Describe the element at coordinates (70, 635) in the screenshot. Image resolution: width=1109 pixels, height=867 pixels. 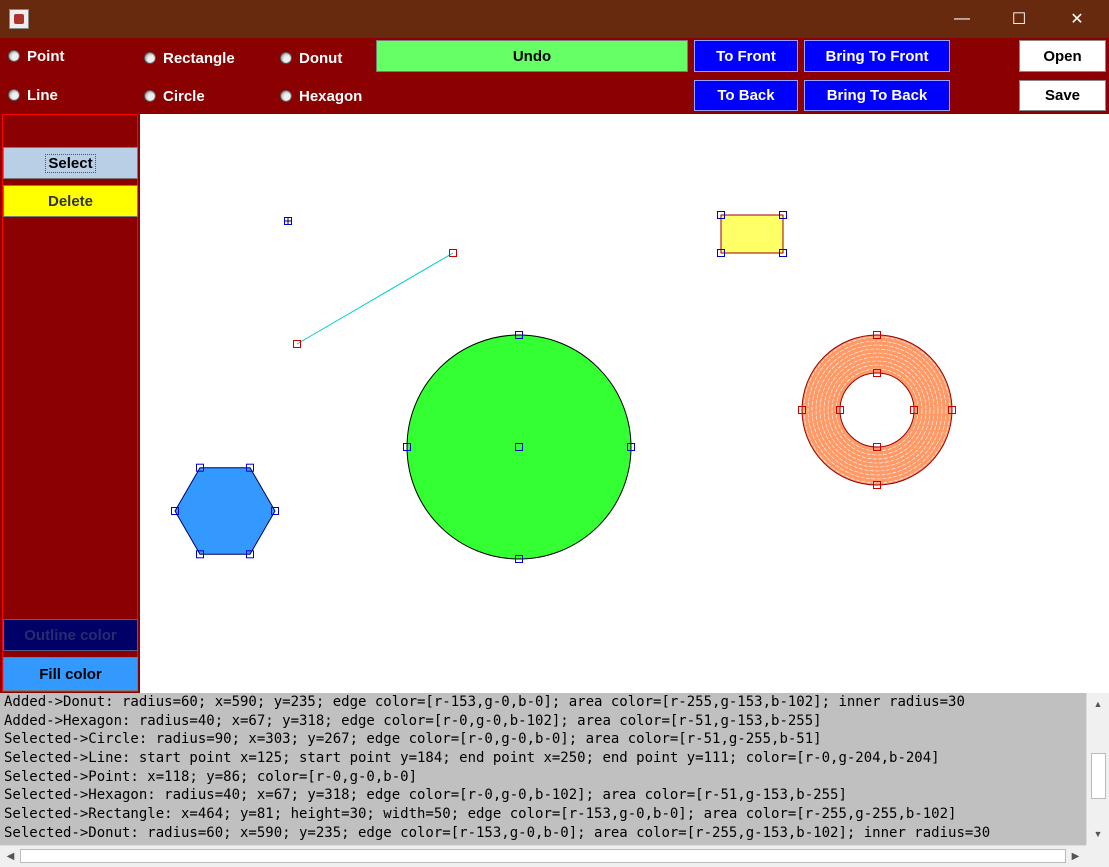
I see `outline-color-button: Outline color` at that location.